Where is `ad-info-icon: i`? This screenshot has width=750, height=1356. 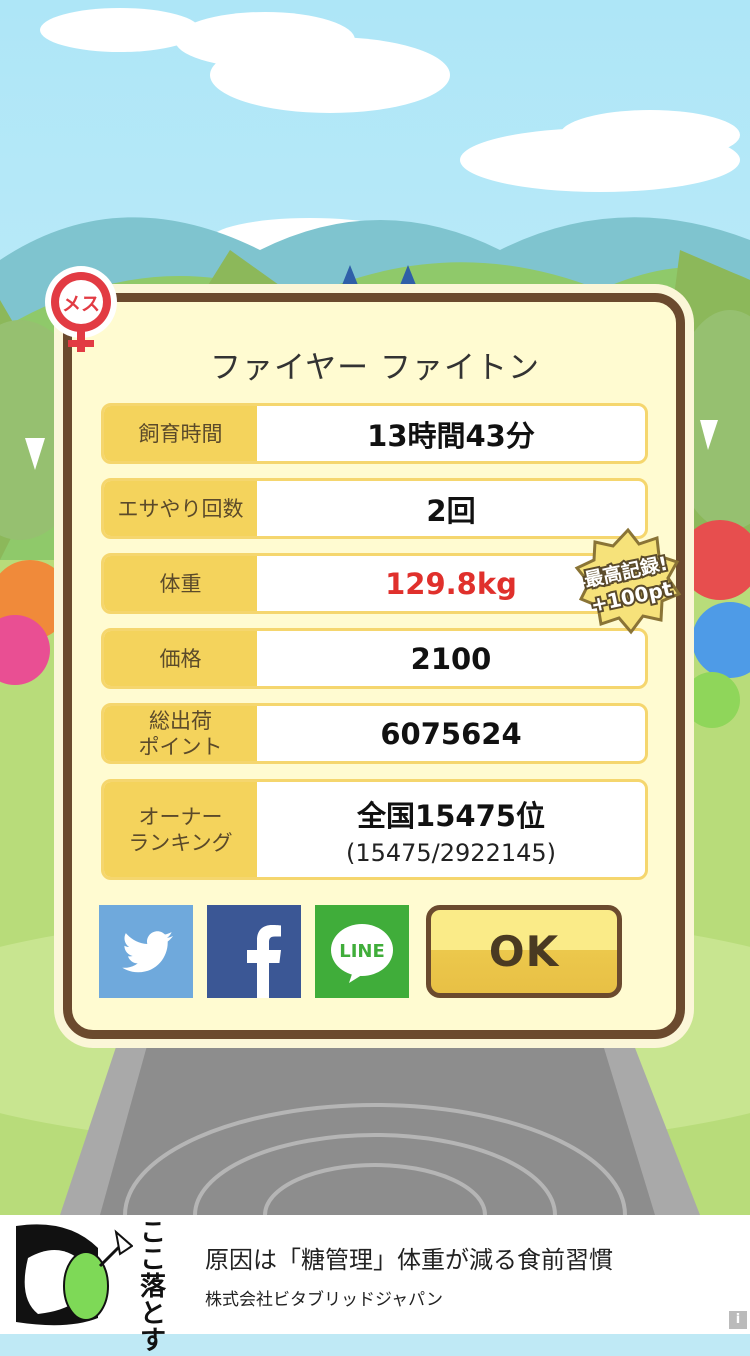 ad-info-icon: i is located at coordinates (738, 1320).